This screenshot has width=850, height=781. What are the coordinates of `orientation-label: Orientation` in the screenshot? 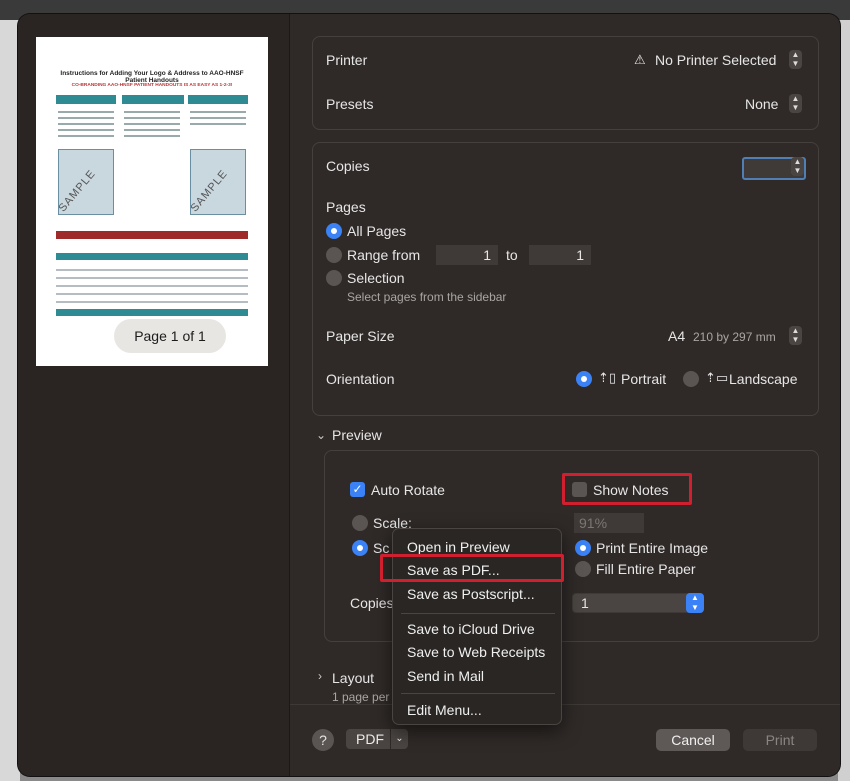 It's located at (360, 379).